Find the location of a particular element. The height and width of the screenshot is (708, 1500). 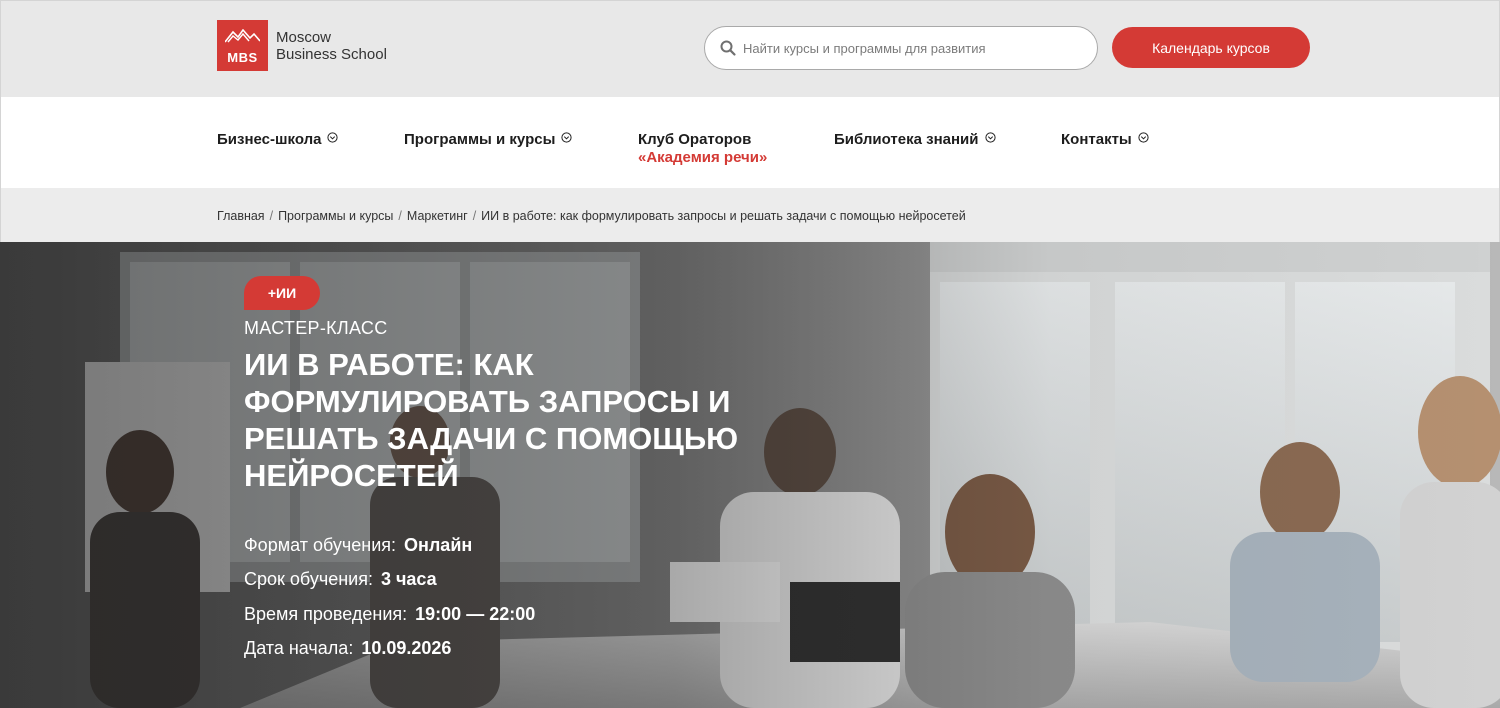

search-placeholder: Найти курсы и программы для развития is located at coordinates (864, 48).